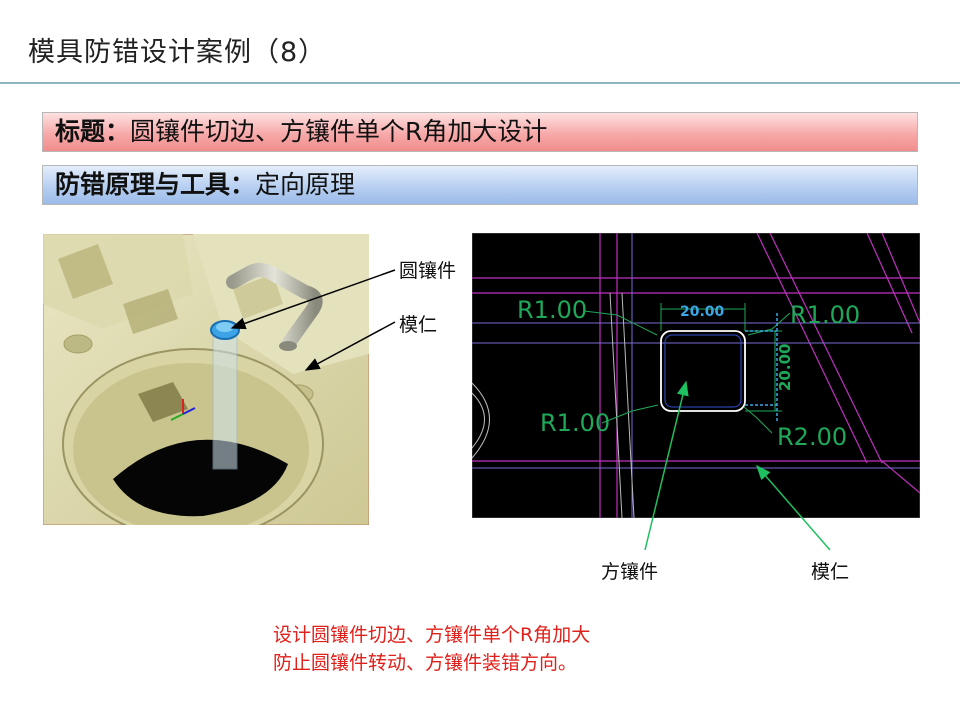  Describe the element at coordinates (702, 312) in the screenshot. I see `cad-dim-horizontal: 20.00` at that location.